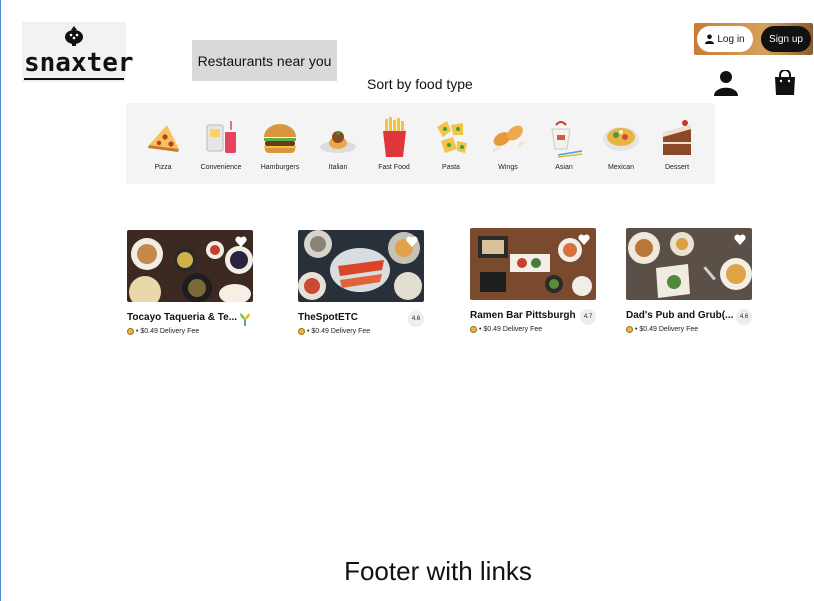 The width and height of the screenshot is (814, 601). I want to click on category-label: Pasta, so click(451, 167).